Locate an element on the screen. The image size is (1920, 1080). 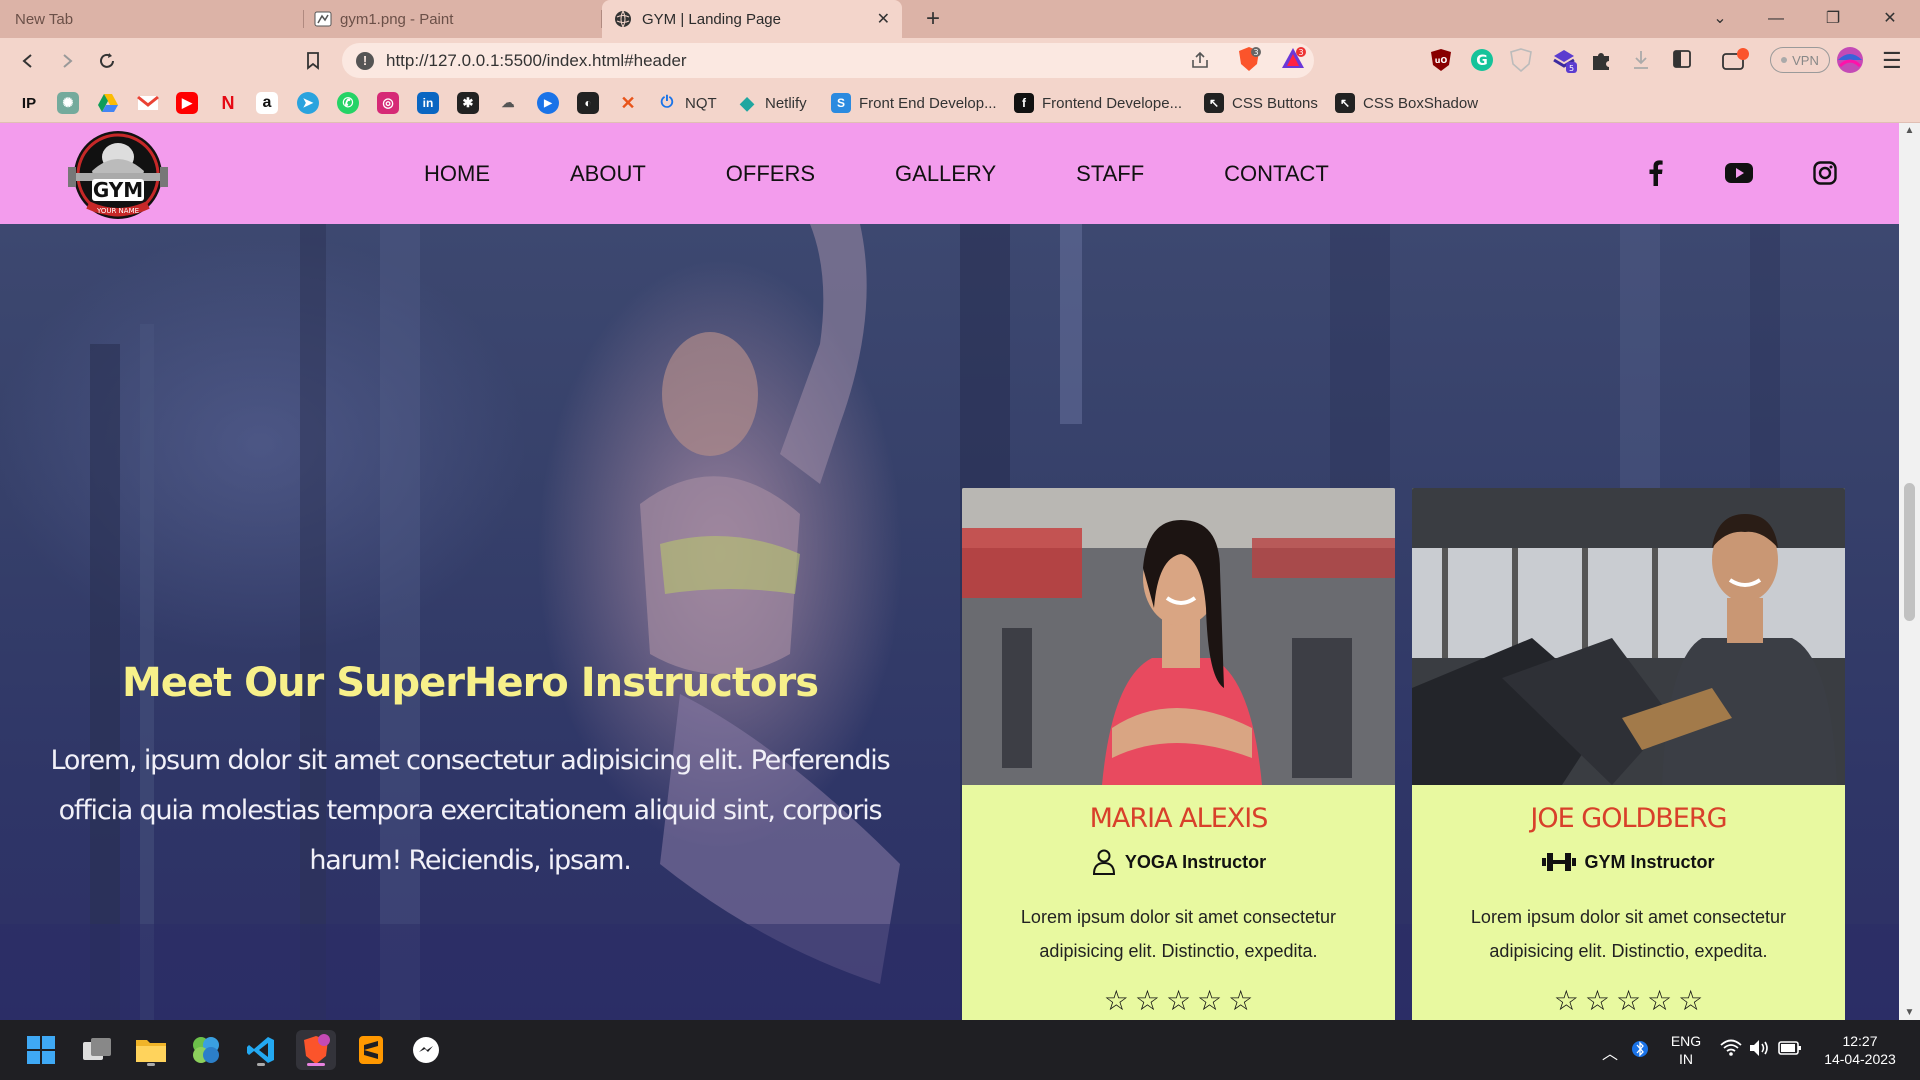
play-bookmark-icon: ▶ is located at coordinates (548, 103).